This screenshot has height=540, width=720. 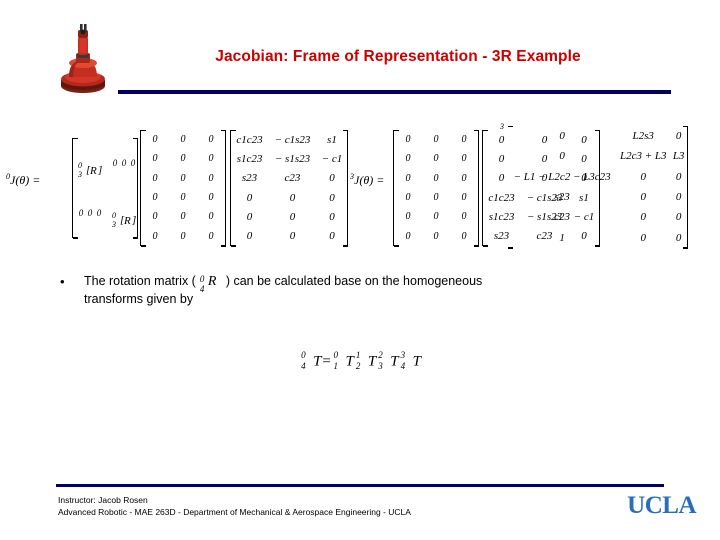 I want to click on center-eq-t3-indices: 23, so click(x=380, y=360).